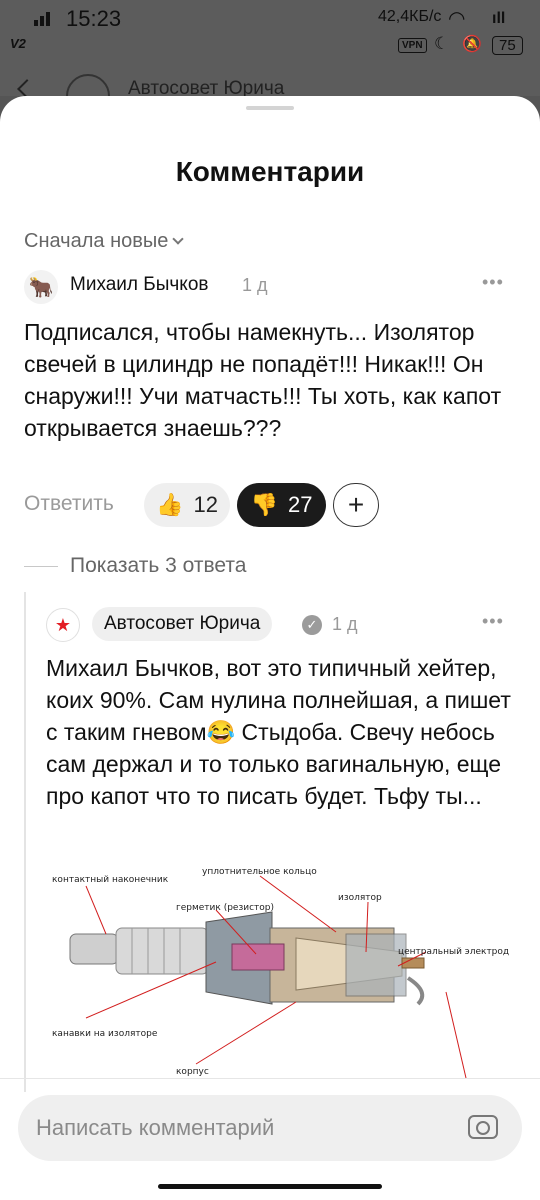  Describe the element at coordinates (41, 566) in the screenshot. I see `thread-divider` at that location.